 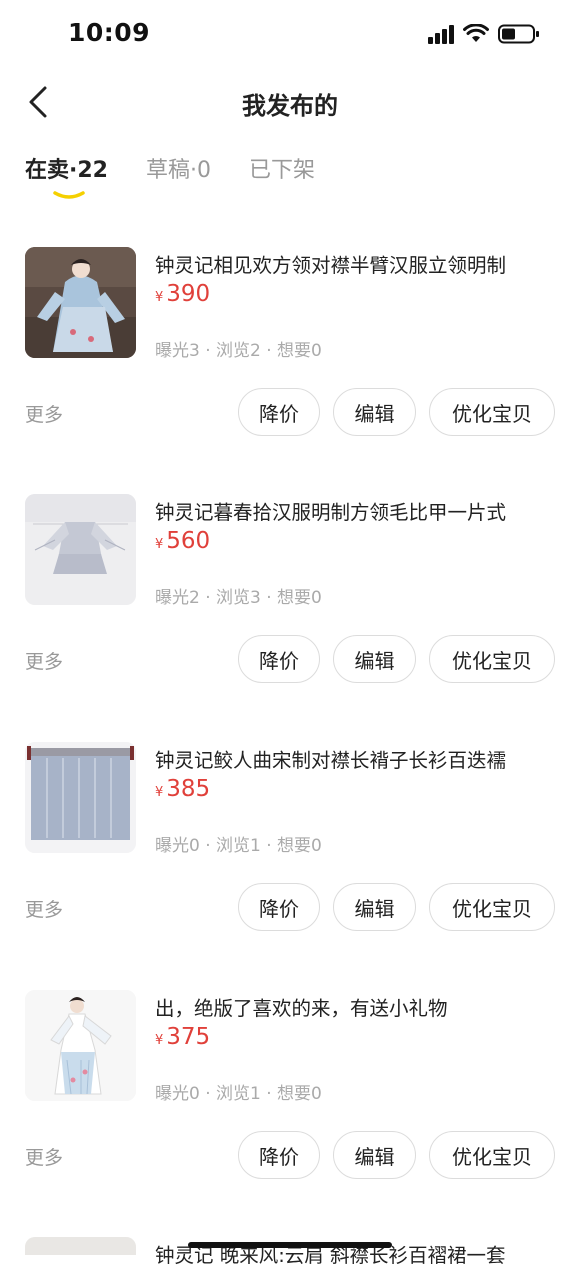 What do you see at coordinates (188, 1037) in the screenshot?
I see `price-value: 375` at bounding box center [188, 1037].